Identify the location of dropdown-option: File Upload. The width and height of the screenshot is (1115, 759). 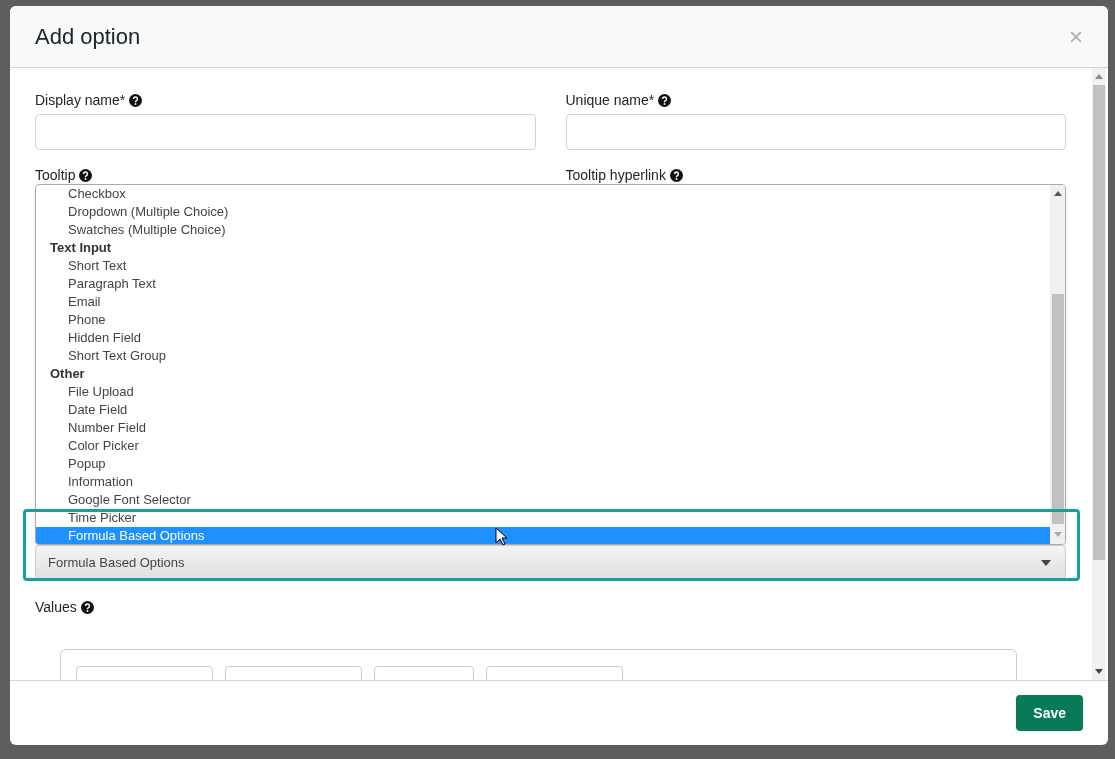
(543, 392).